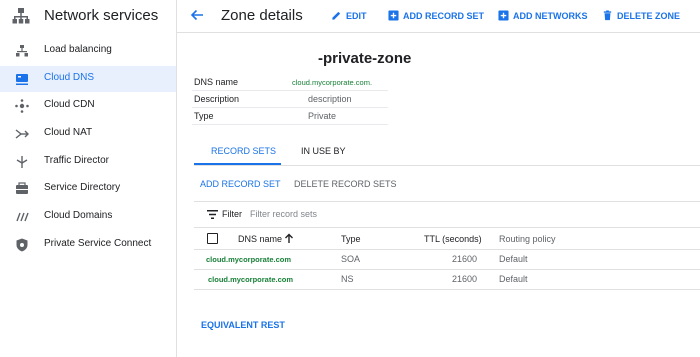 The height and width of the screenshot is (357, 700). Describe the element at coordinates (197, 15) in the screenshot. I see `back-arrow-icon` at that location.